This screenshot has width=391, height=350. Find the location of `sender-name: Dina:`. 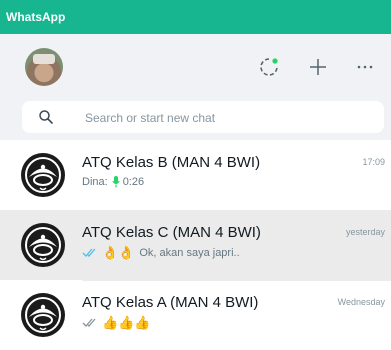

sender-name: Dina: is located at coordinates (95, 182).